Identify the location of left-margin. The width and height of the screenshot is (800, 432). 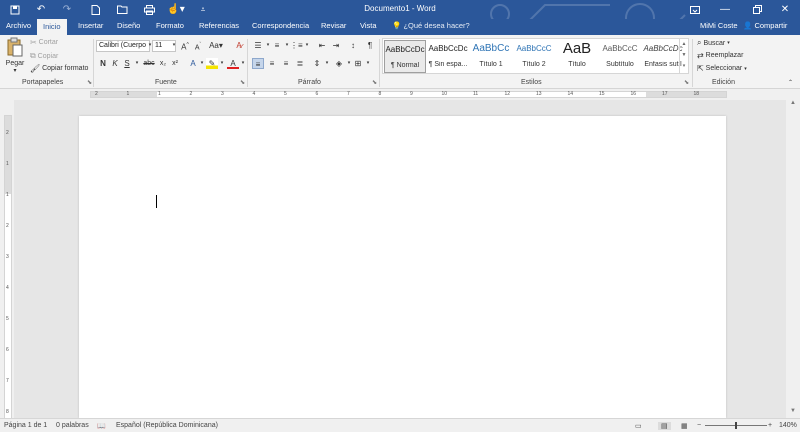
(124, 94).